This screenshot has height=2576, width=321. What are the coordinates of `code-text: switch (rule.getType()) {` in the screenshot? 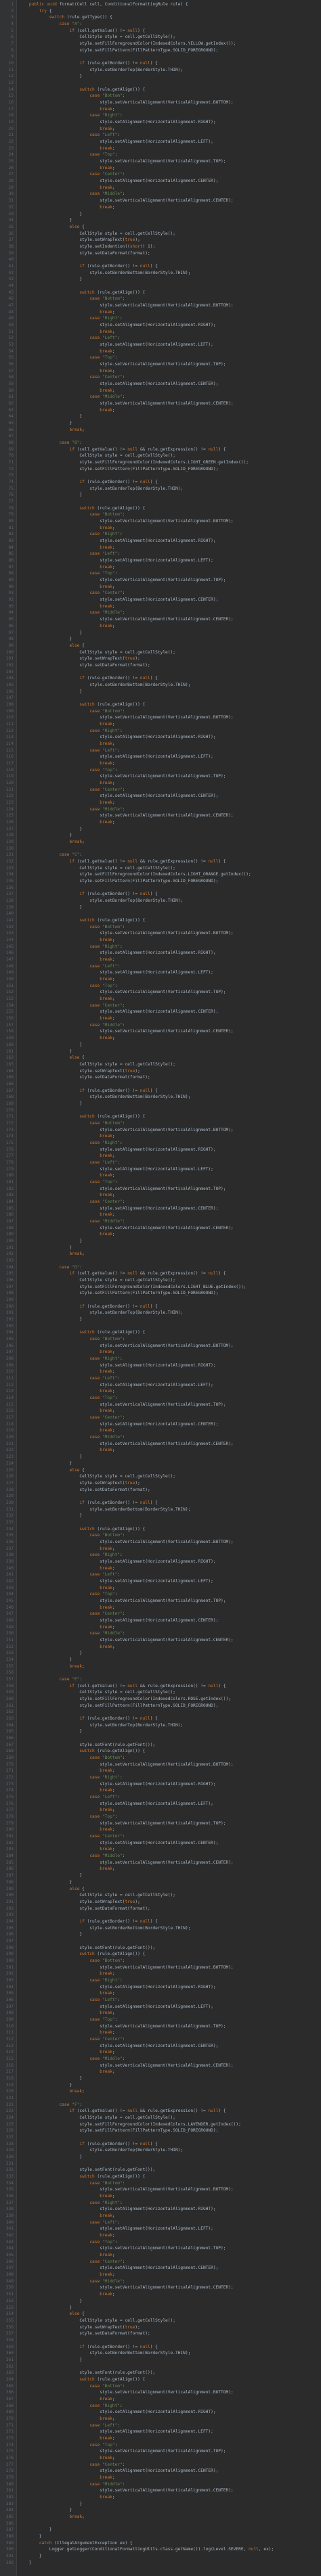 It's located at (65, 17).